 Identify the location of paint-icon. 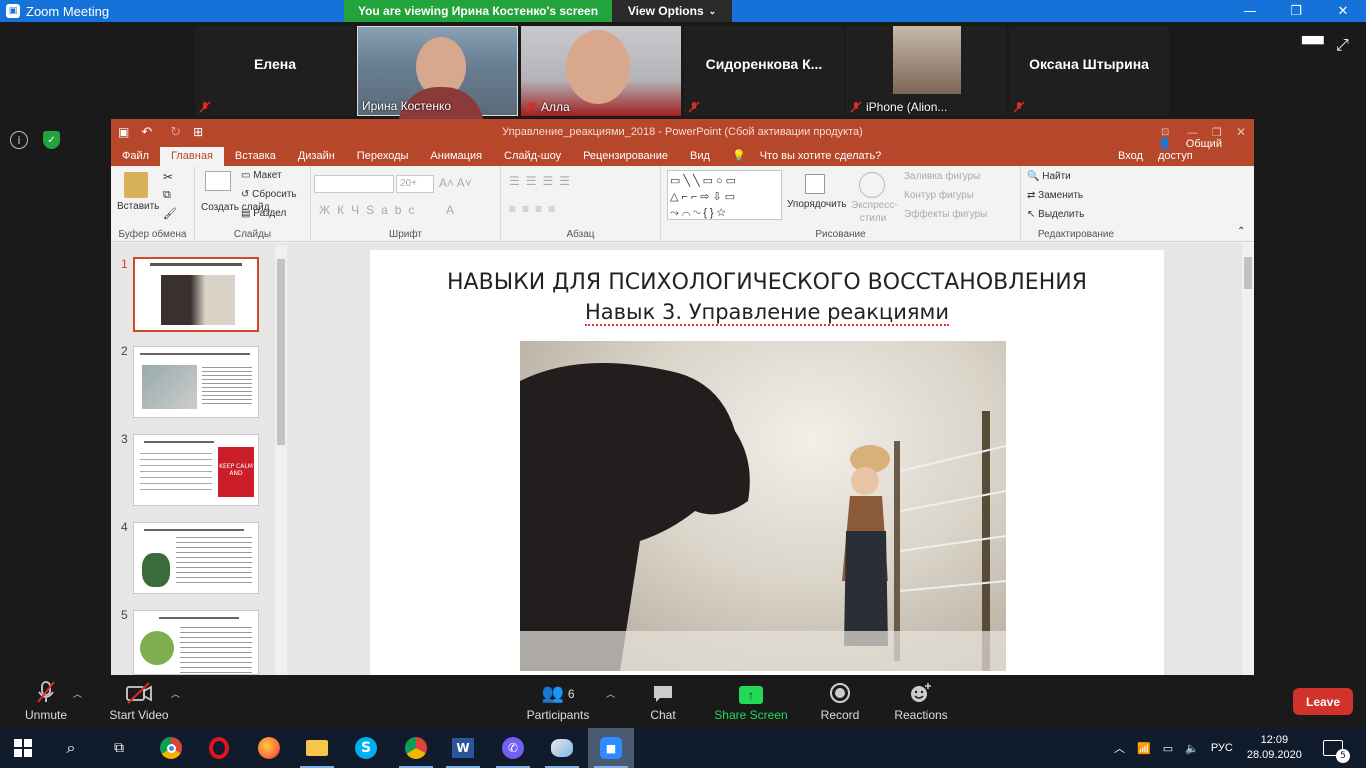
(562, 748).